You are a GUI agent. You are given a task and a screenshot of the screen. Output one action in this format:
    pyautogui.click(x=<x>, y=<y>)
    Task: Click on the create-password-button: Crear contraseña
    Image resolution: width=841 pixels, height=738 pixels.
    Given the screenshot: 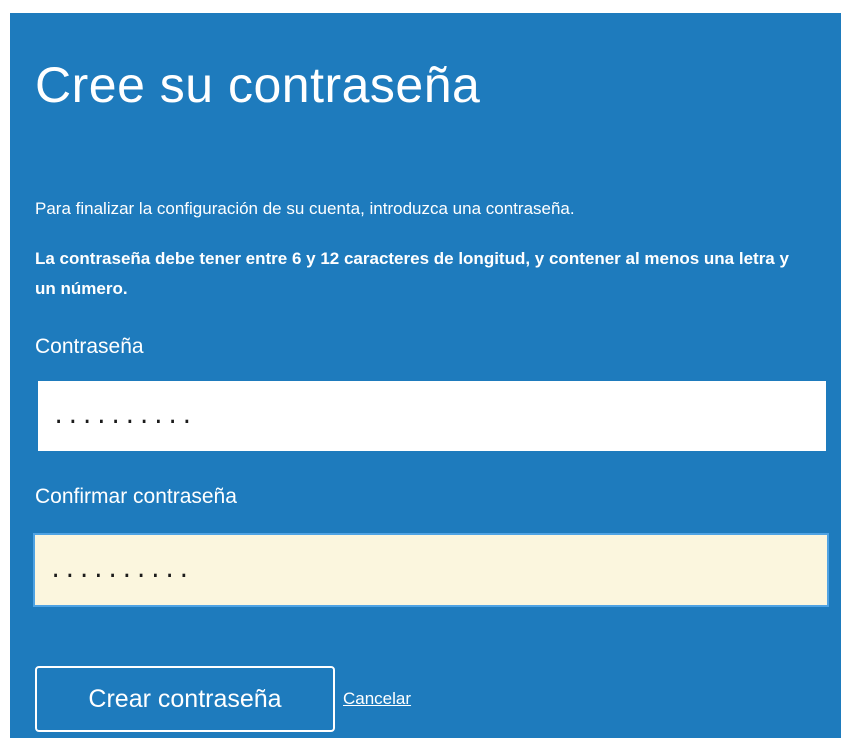 What is the action you would take?
    pyautogui.click(x=185, y=699)
    